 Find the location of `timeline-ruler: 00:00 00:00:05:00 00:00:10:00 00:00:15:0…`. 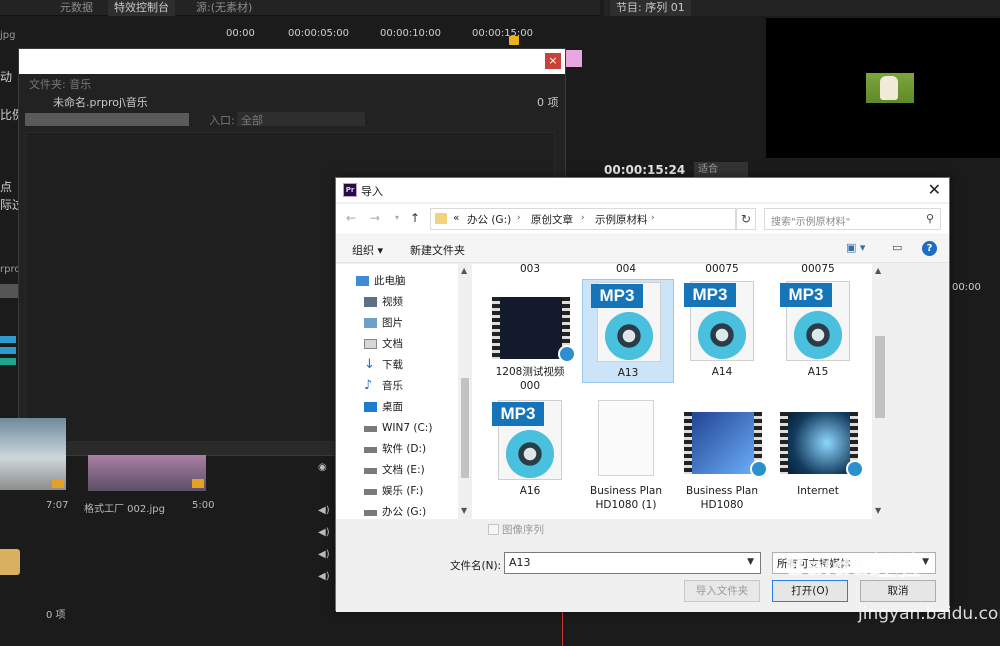

timeline-ruler: 00:00 00:00:05:00 00:00:10:00 00:00:15:0… is located at coordinates (403, 35).